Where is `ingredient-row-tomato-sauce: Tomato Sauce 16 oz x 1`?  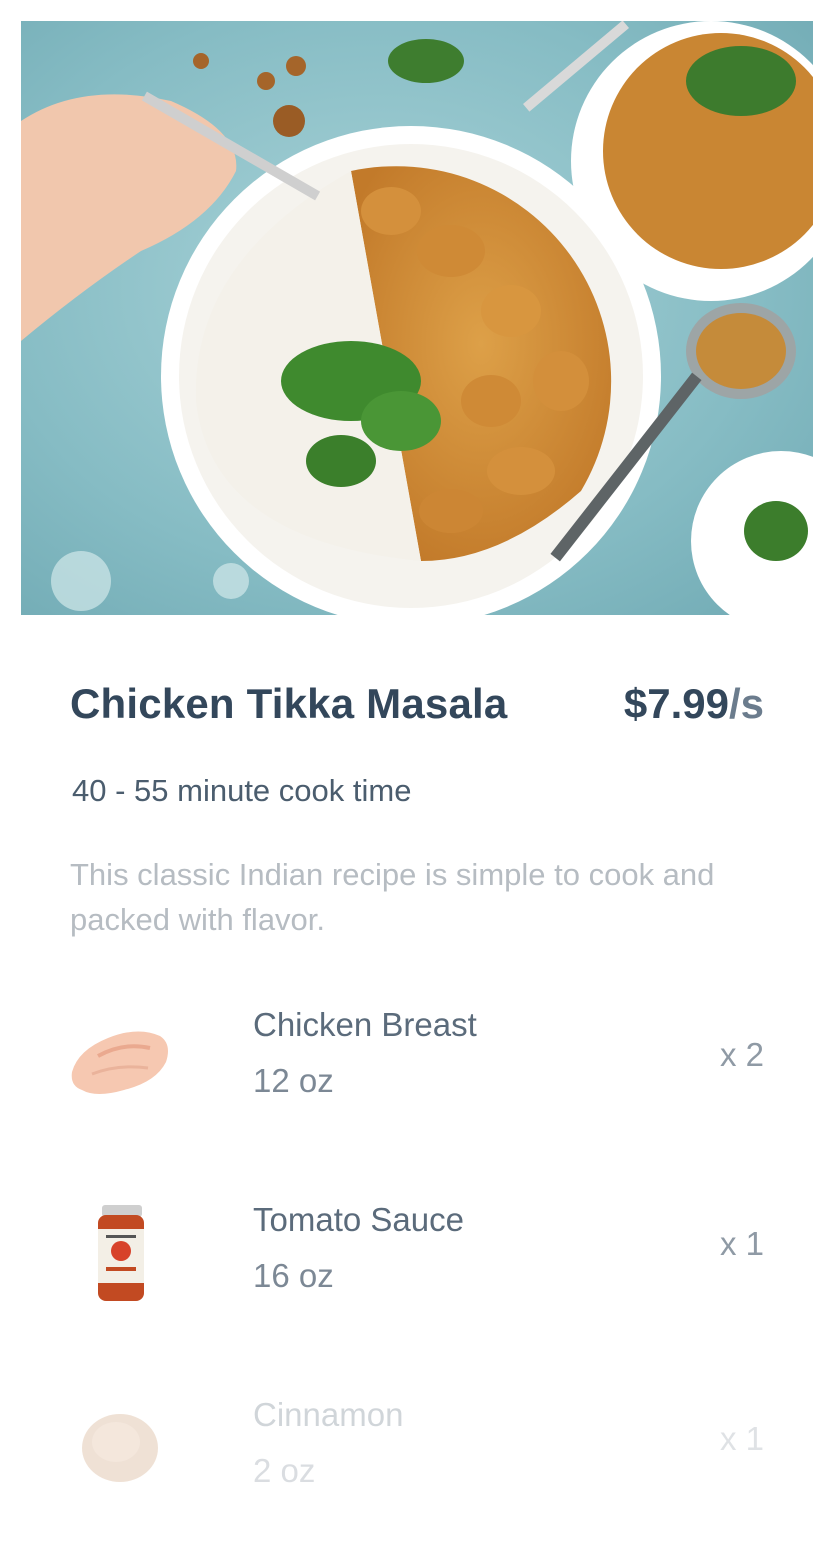
ingredient-row-tomato-sauce: Tomato Sauce 16 oz x 1 is located at coordinates (417, 1250).